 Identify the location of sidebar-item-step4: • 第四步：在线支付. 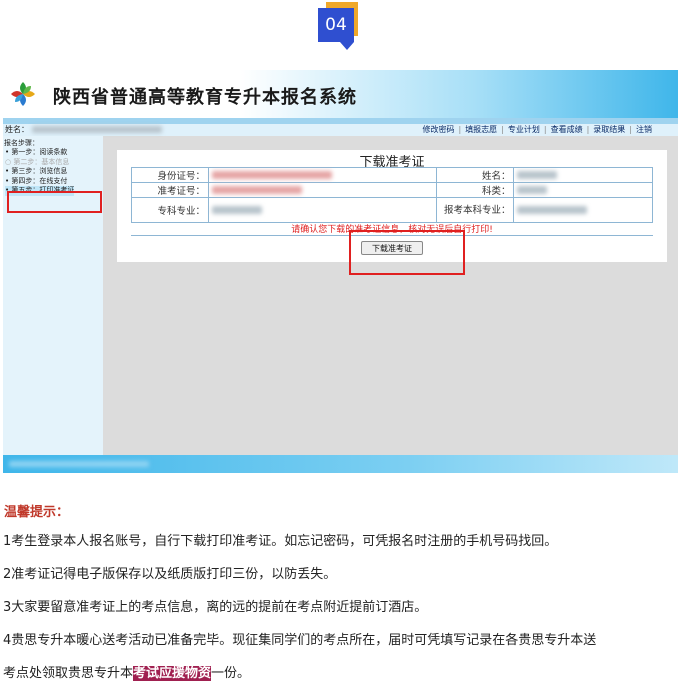
(39, 182).